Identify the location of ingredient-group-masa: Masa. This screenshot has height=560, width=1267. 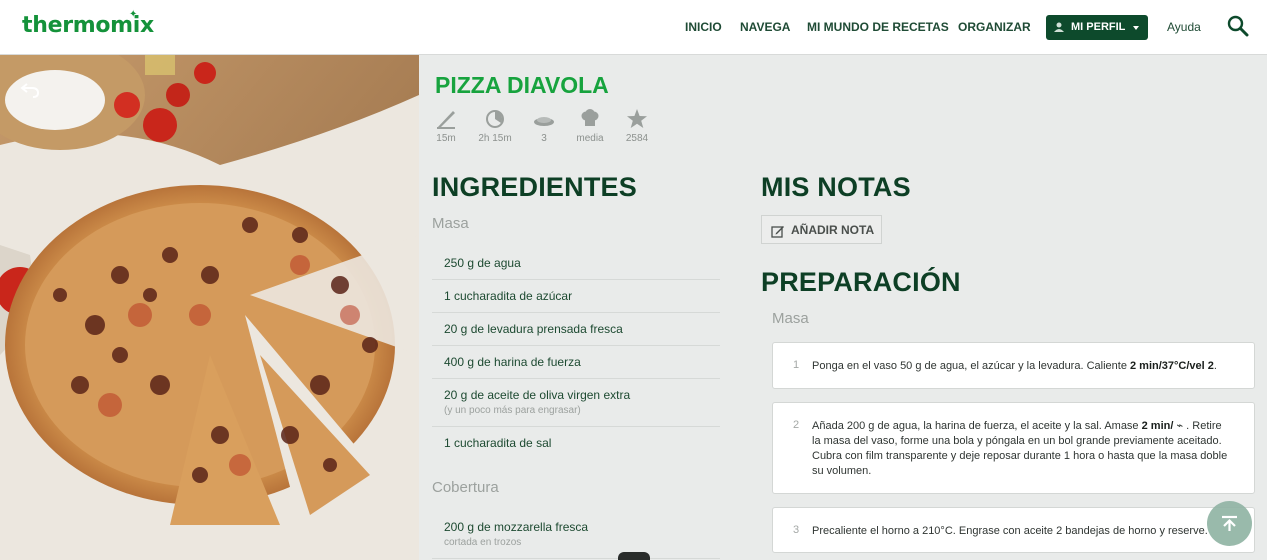
(450, 223).